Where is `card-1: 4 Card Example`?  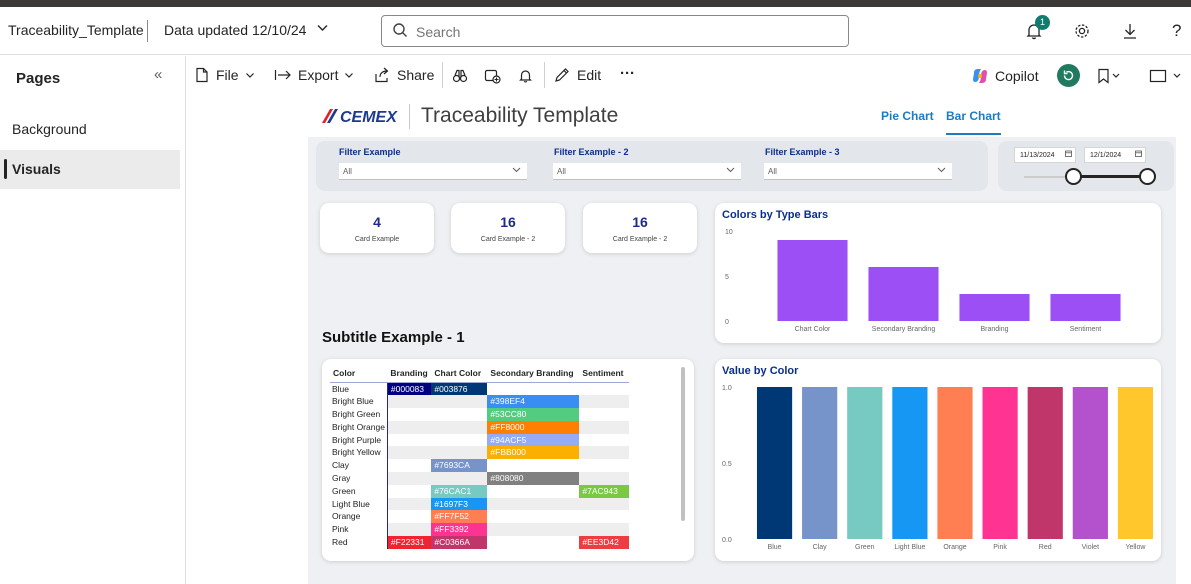
card-1: 4 Card Example is located at coordinates (377, 228).